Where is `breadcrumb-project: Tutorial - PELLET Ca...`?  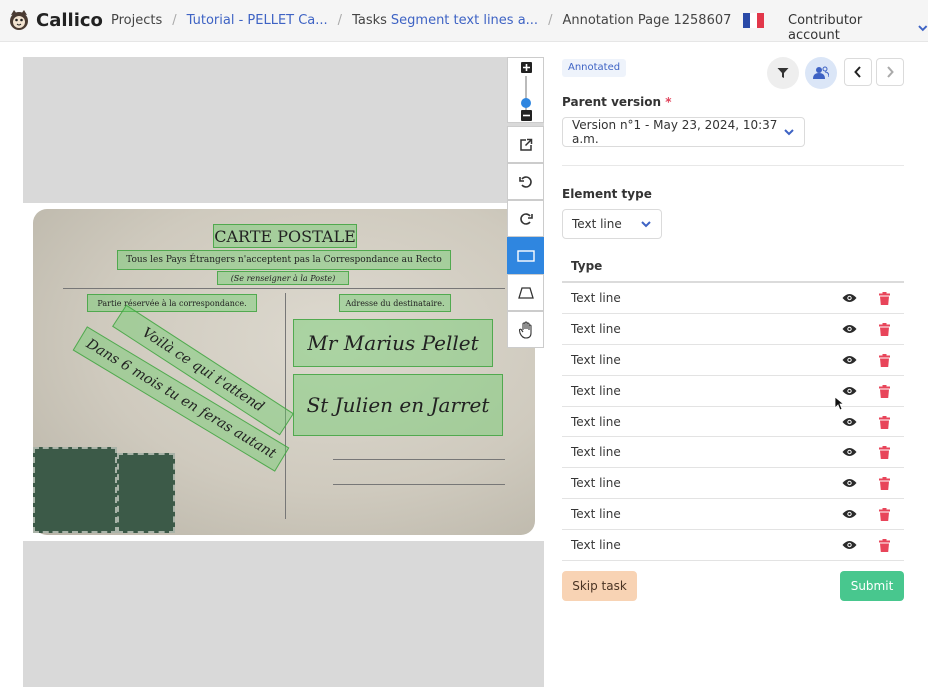 breadcrumb-project: Tutorial - PELLET Ca... is located at coordinates (257, 20).